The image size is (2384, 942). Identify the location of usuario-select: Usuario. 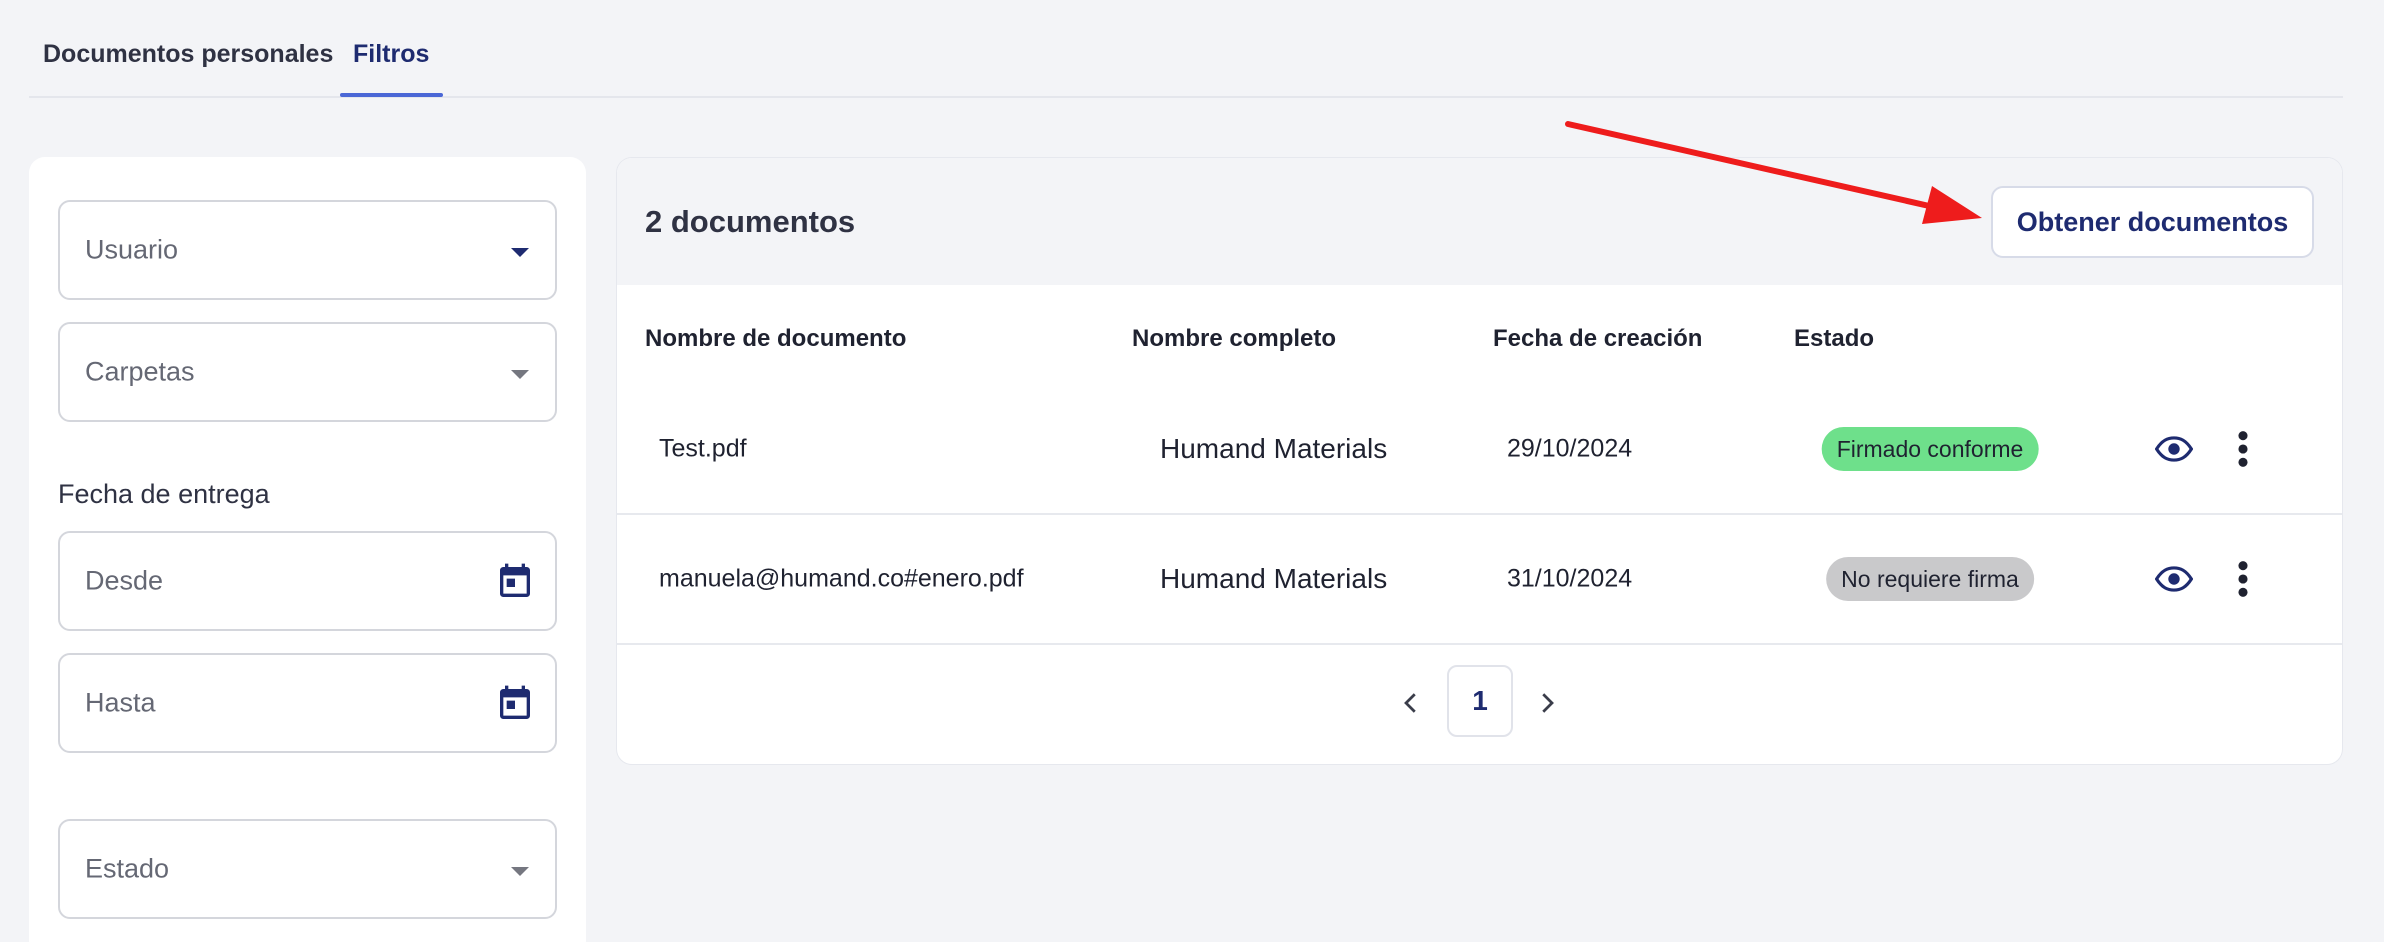
(307, 250).